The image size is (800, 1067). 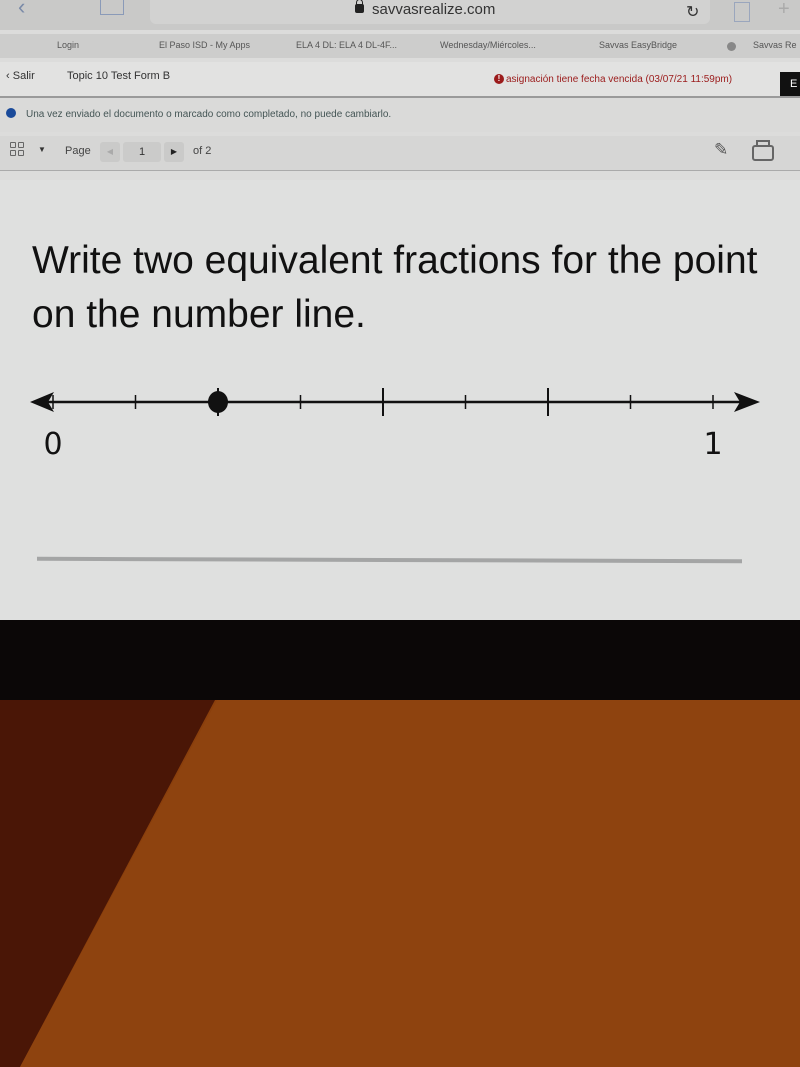 What do you see at coordinates (400, 153) in the screenshot?
I see `page-toolbar: ▼ Page ◀ 1 ▶ of 2 ✎` at bounding box center [400, 153].